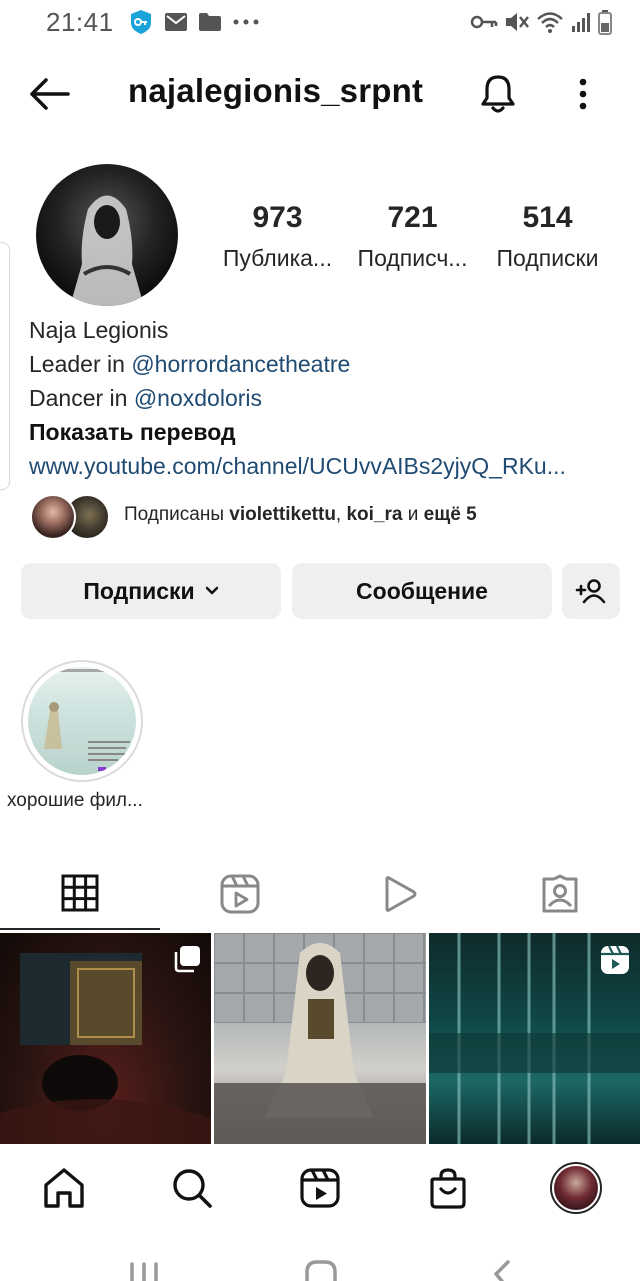  I want to click on bio-line-1-prefix: Leader in, so click(80, 364).